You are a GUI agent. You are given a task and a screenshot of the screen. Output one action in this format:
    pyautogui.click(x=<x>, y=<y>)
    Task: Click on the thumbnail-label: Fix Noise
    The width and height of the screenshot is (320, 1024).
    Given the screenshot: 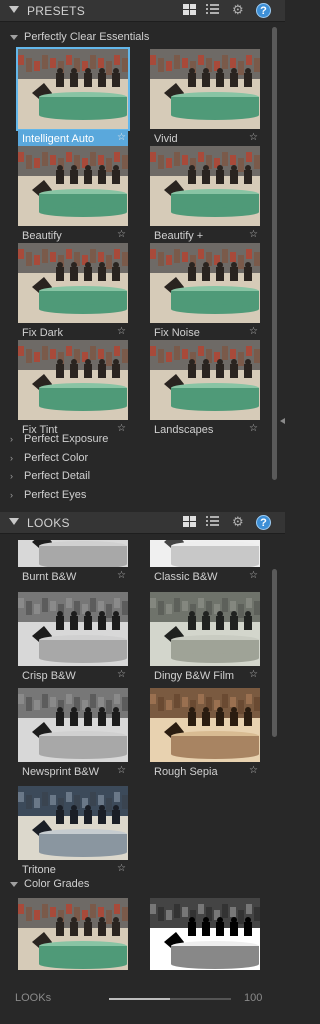 What is the action you would take?
    pyautogui.click(x=177, y=333)
    